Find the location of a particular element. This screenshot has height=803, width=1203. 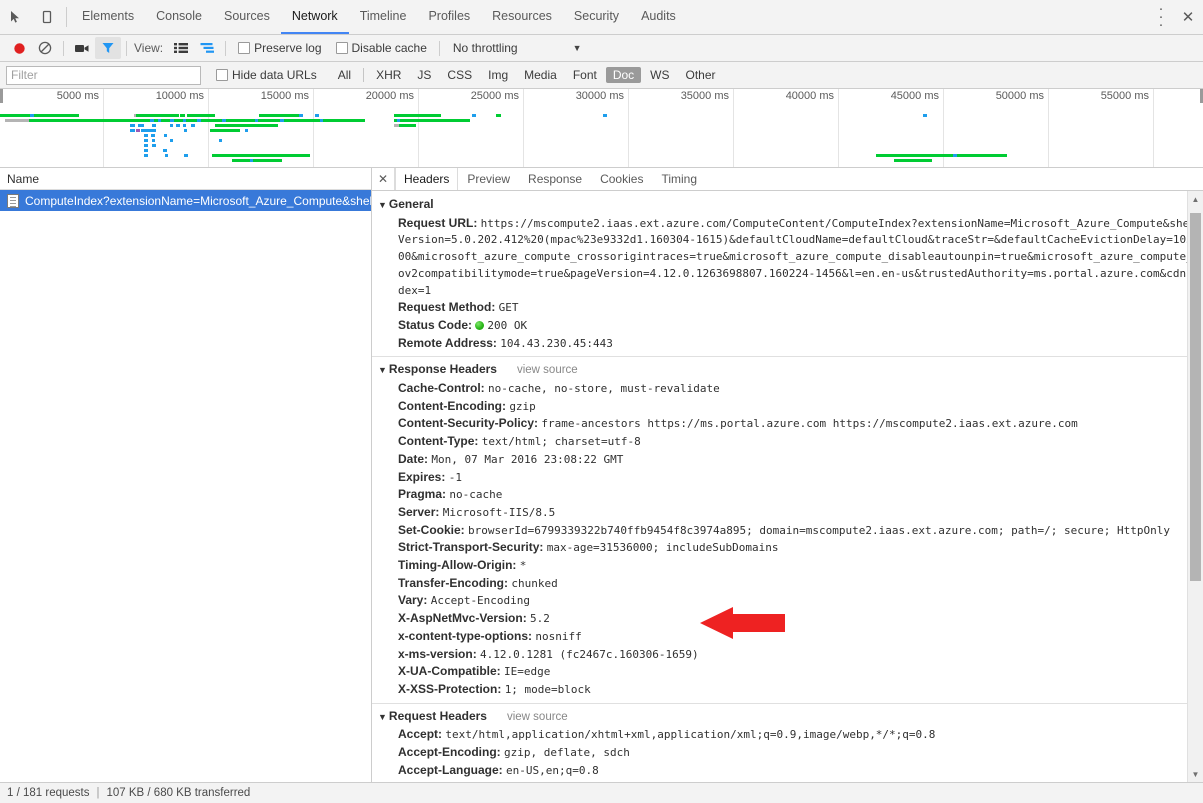

section-header-response-headers: ▼ Response Headers view source is located at coordinates (787, 370).